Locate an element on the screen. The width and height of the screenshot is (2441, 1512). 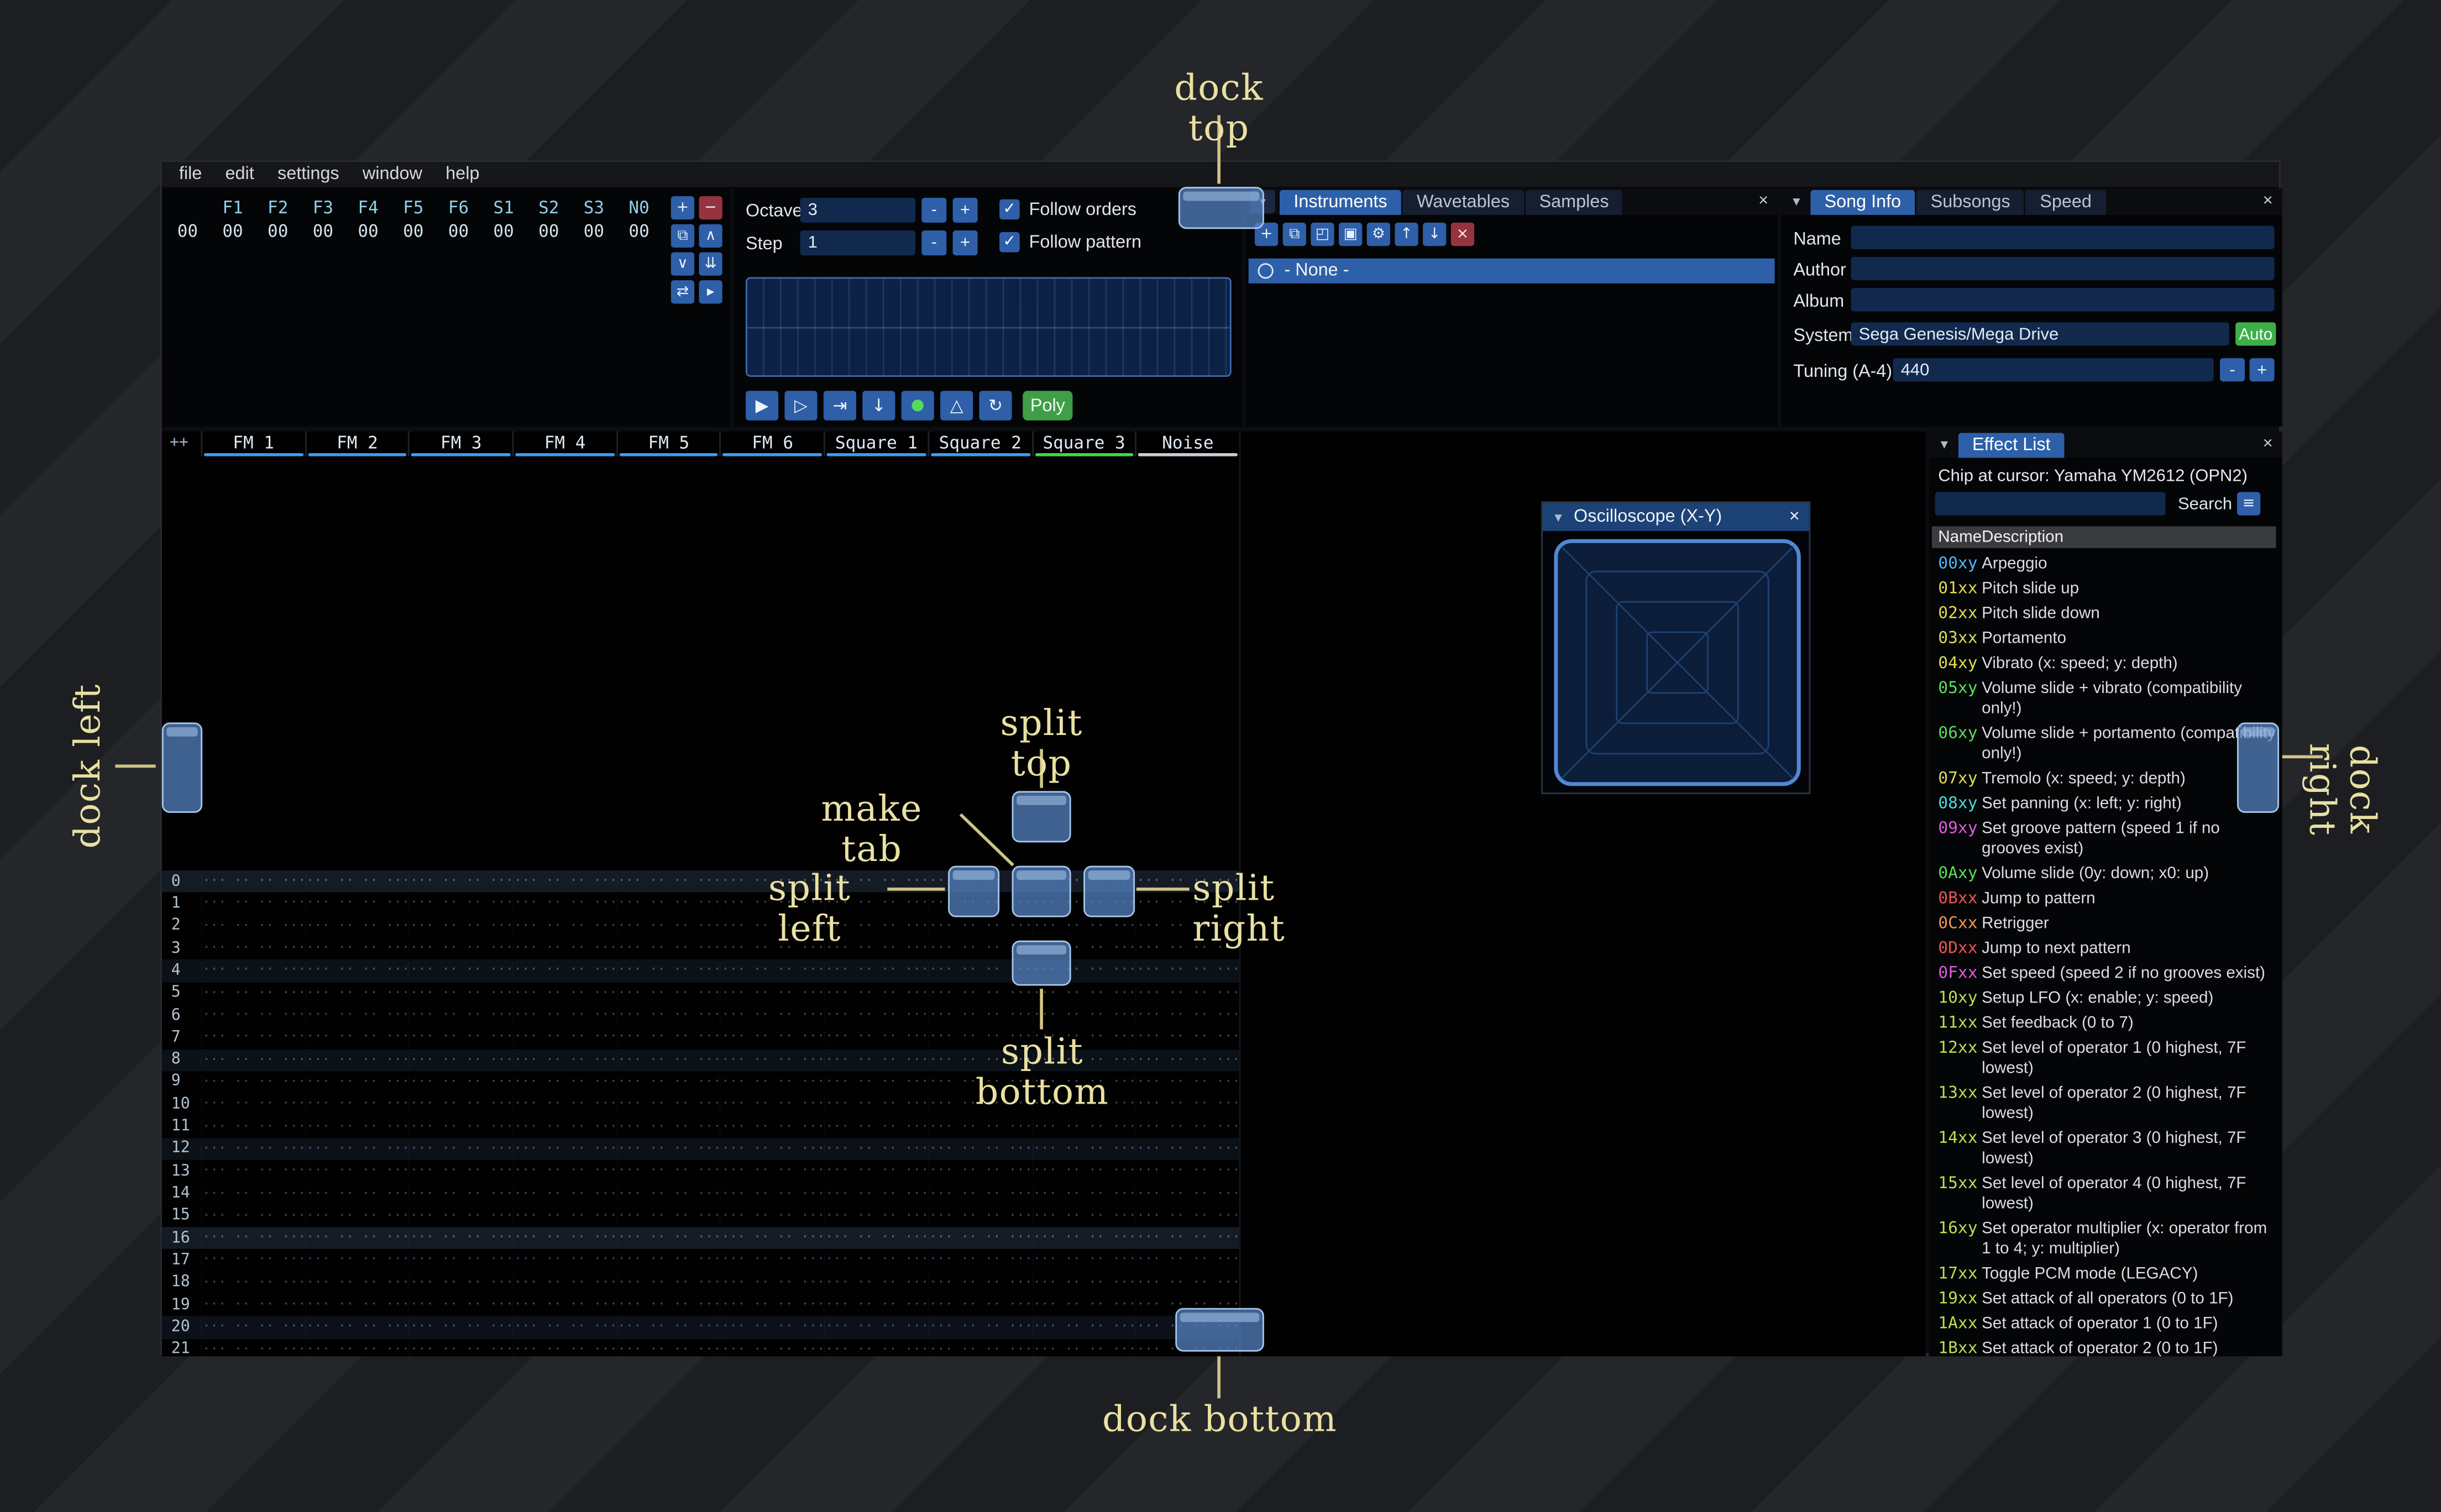
poly-toggle-button: Poly is located at coordinates (1048, 406).